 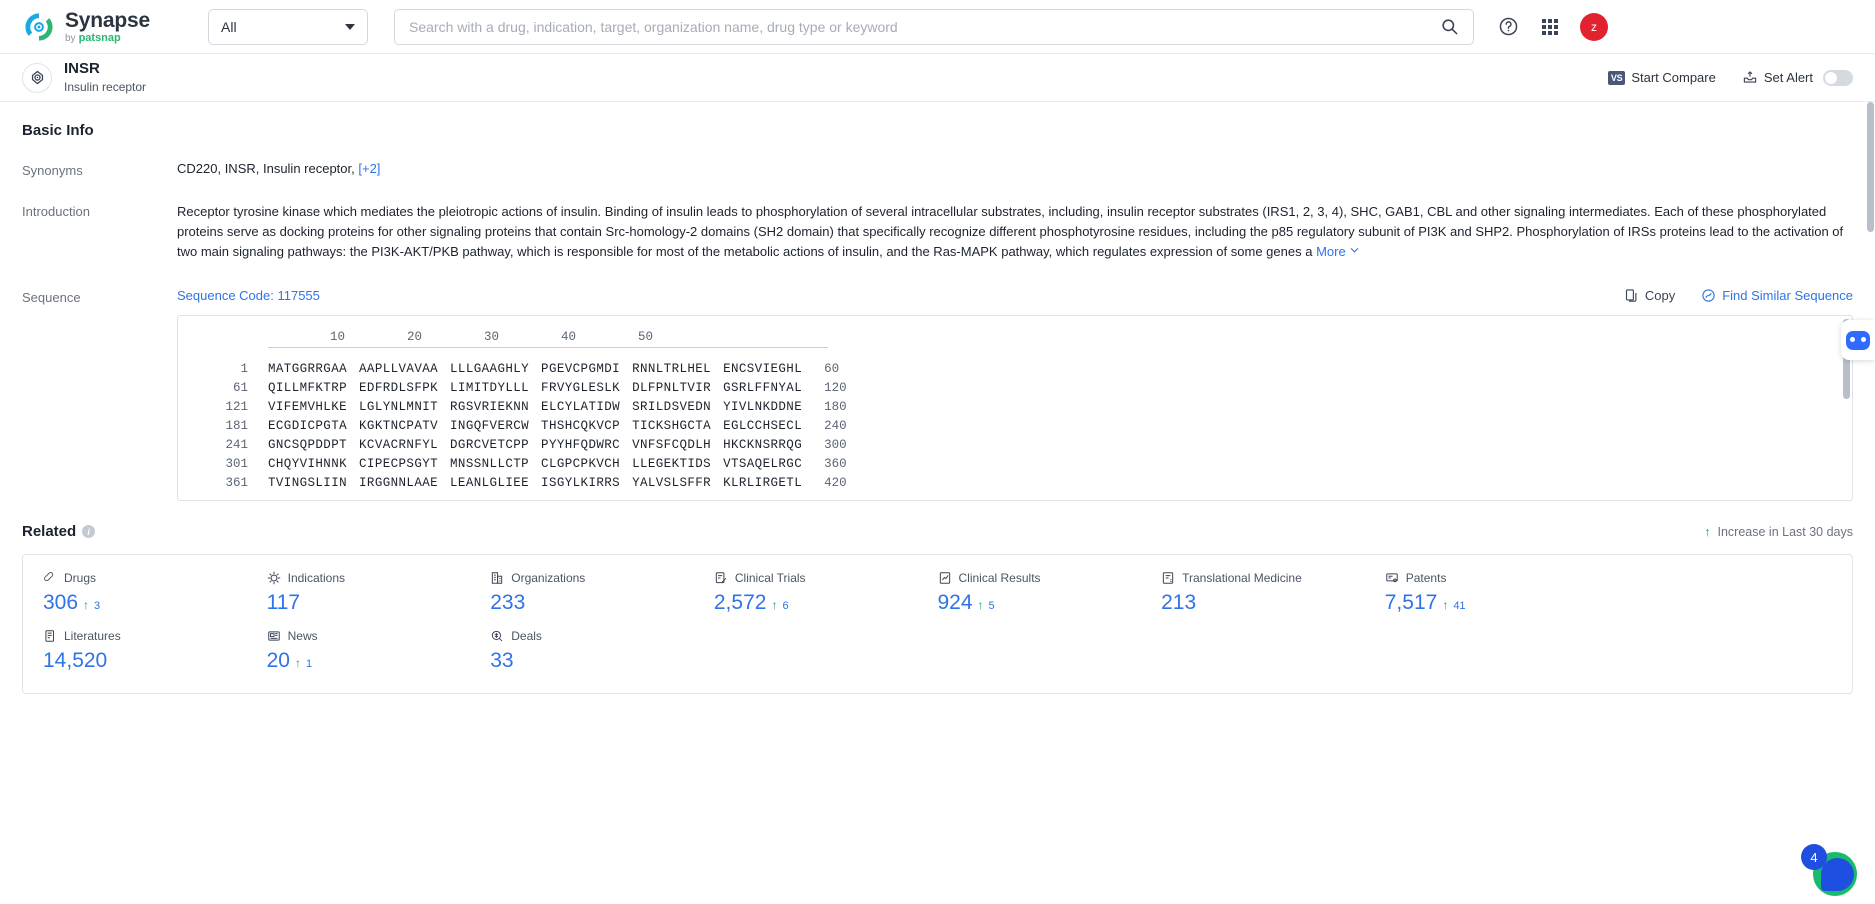 What do you see at coordinates (1497, 593) in the screenshot?
I see `stat-card-patents: Patents 7,517 ↑ 41` at bounding box center [1497, 593].